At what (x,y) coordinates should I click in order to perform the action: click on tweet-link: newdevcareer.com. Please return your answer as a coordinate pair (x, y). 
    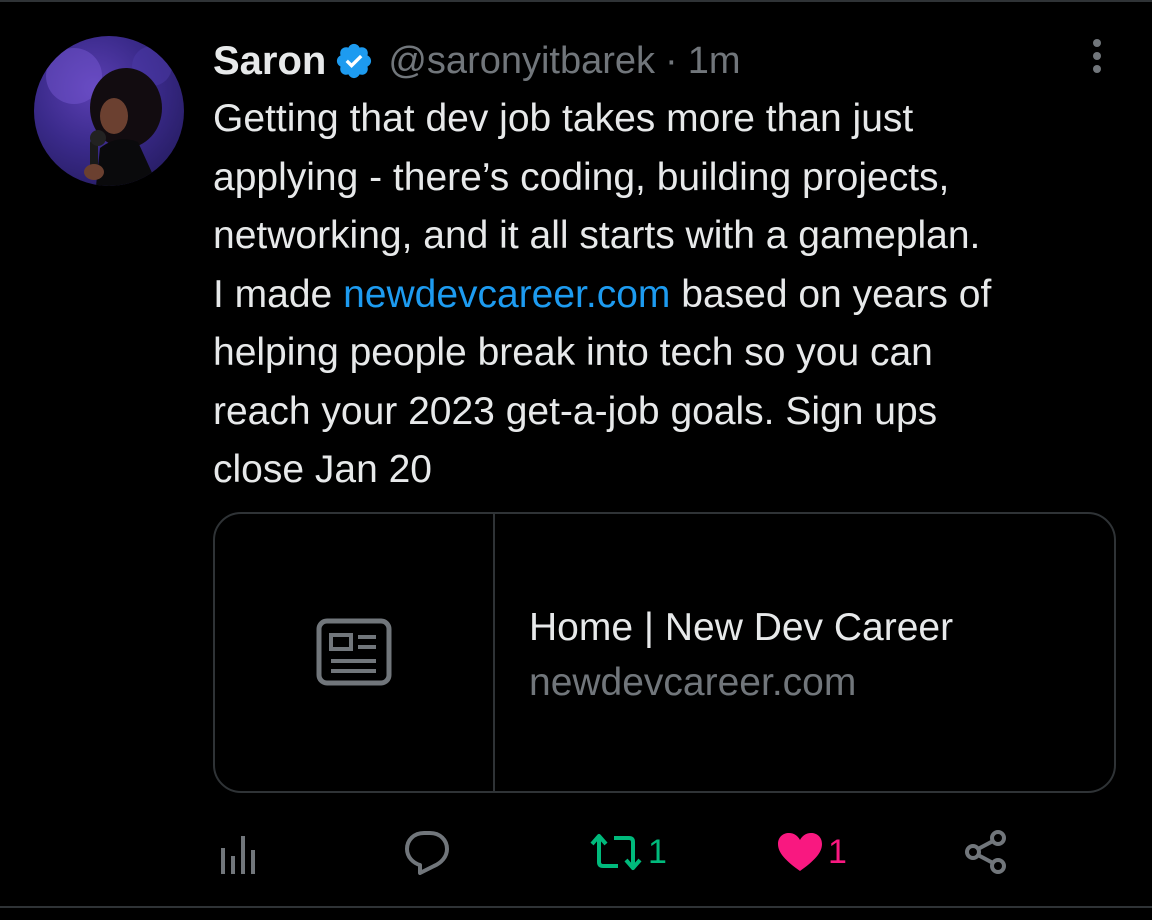
    Looking at the image, I should click on (506, 294).